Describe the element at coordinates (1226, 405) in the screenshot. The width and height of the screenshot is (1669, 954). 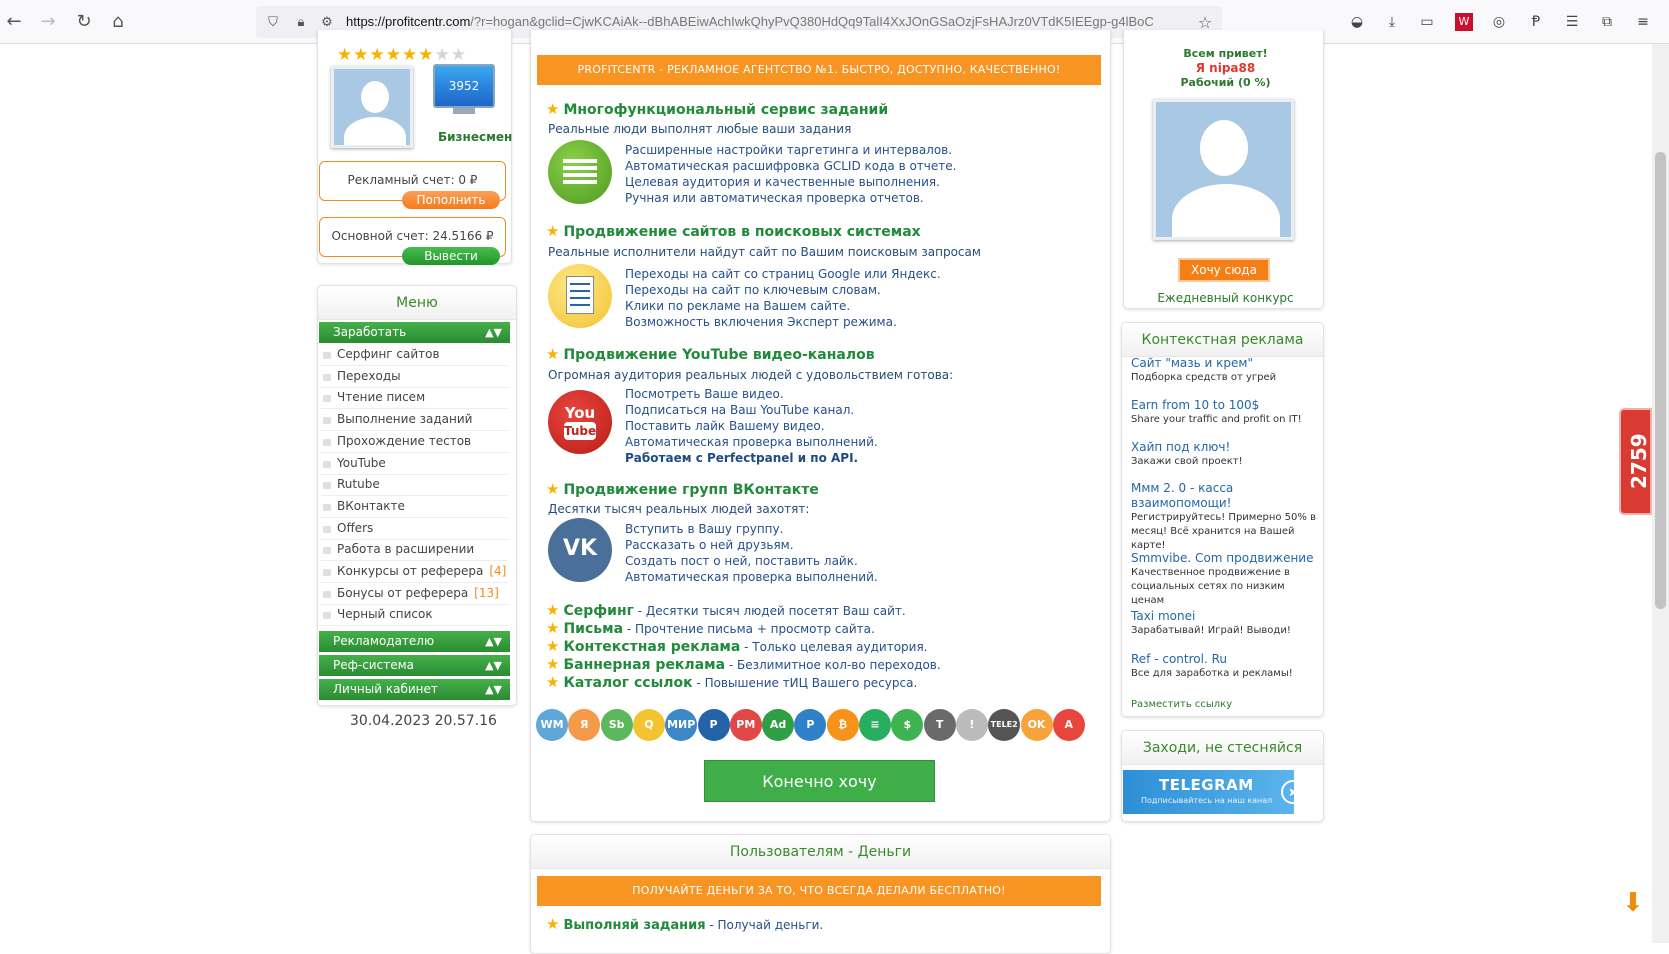
I see `context-ad-title: Earn from 10 to 100$` at that location.